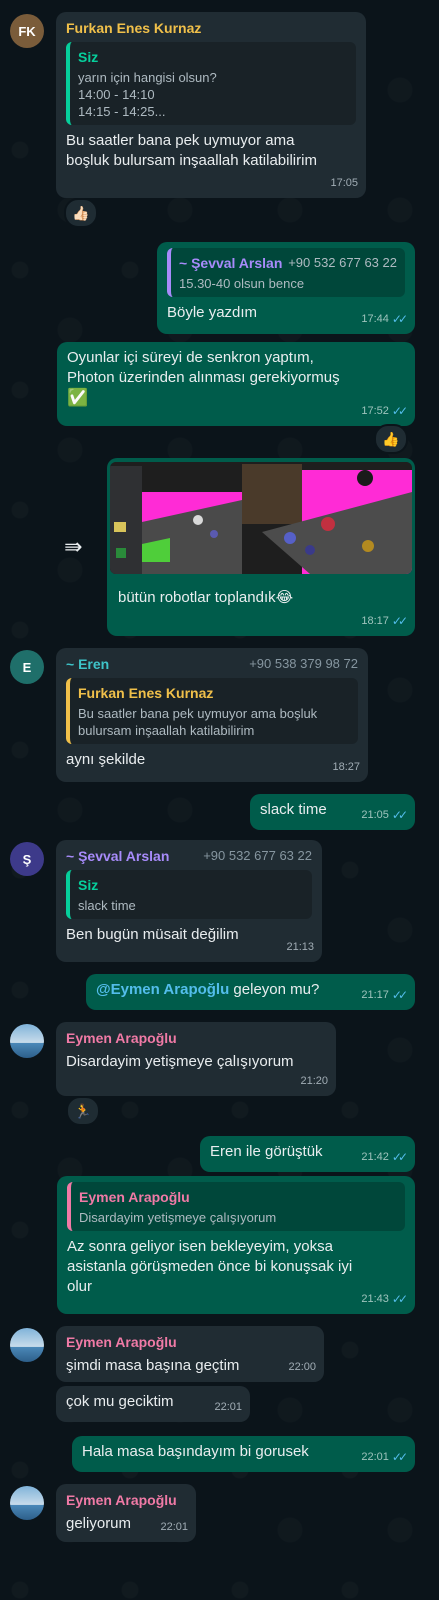 This screenshot has height=1600, width=439. Describe the element at coordinates (191, 160) in the screenshot. I see `message-text: boşluk bulursam inşaallah katilabilirim` at that location.